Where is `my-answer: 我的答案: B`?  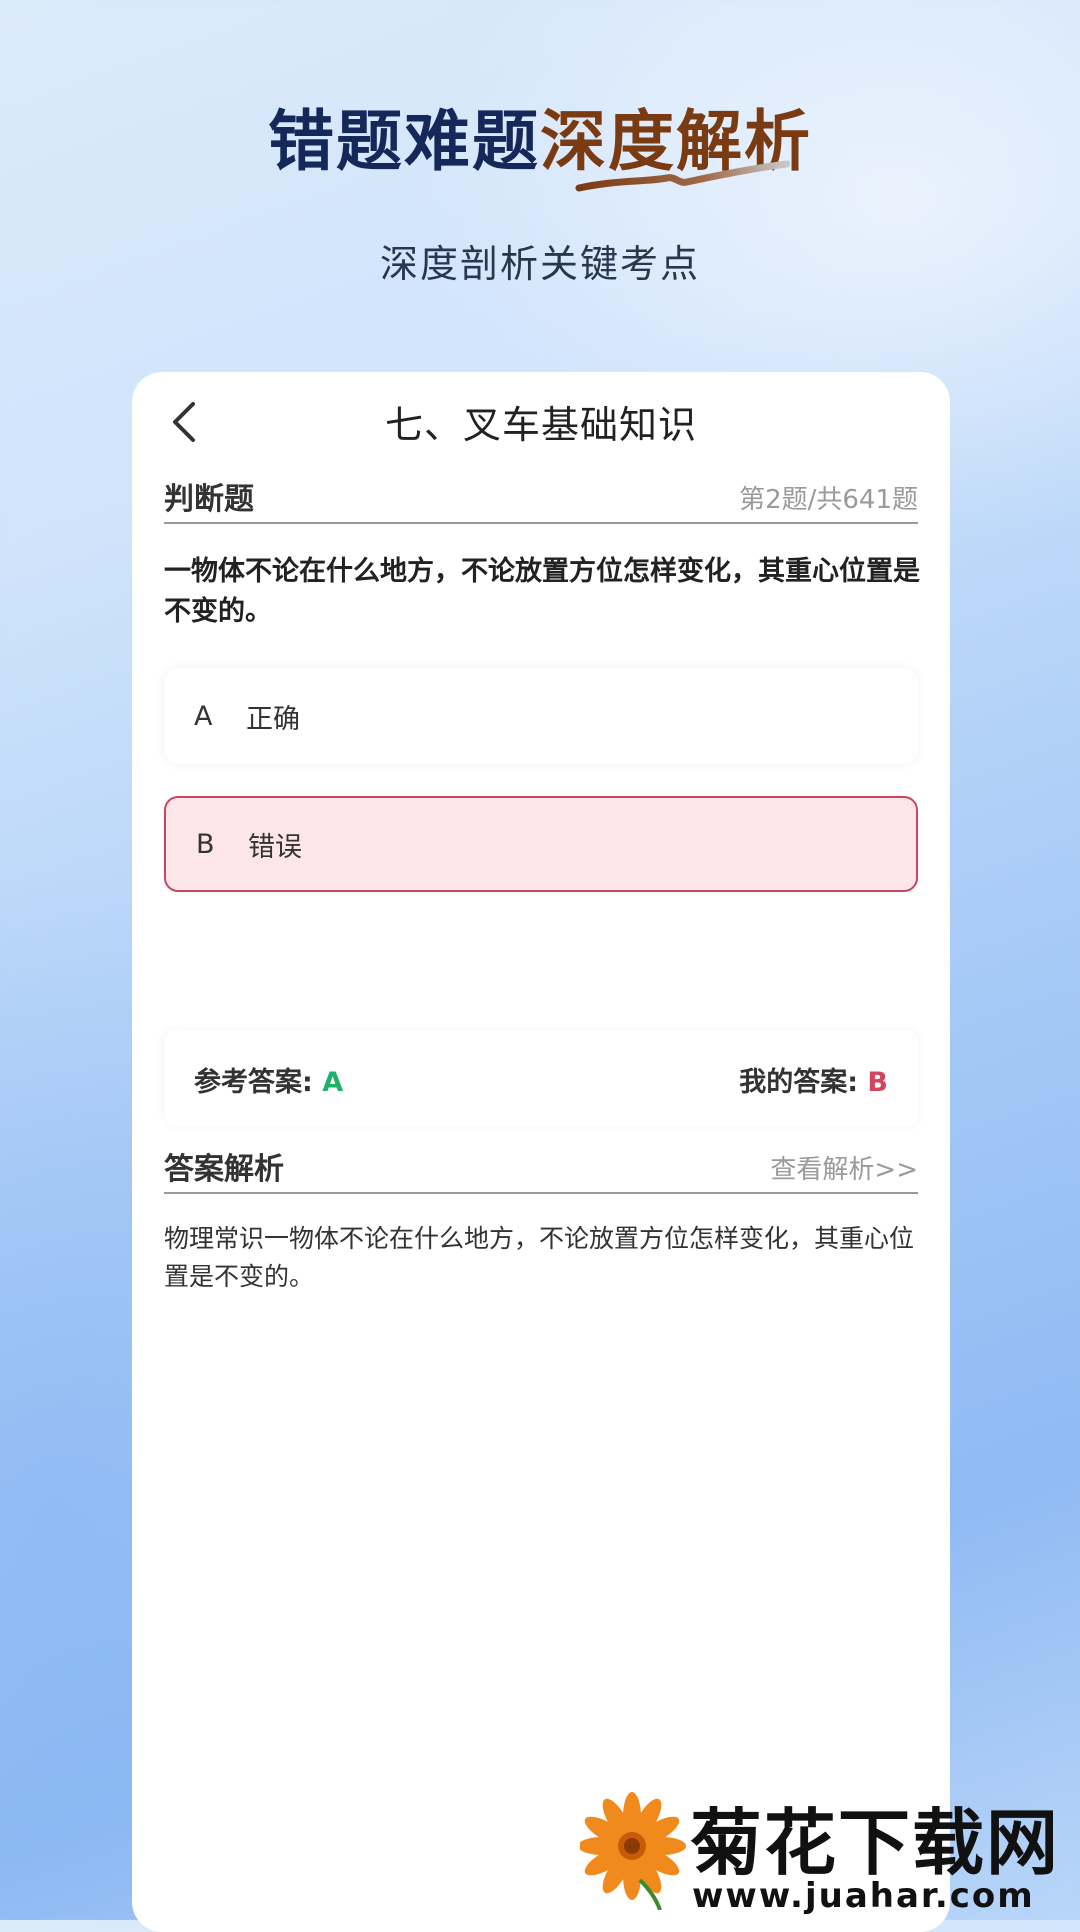
my-answer: 我的答案: B is located at coordinates (813, 1079).